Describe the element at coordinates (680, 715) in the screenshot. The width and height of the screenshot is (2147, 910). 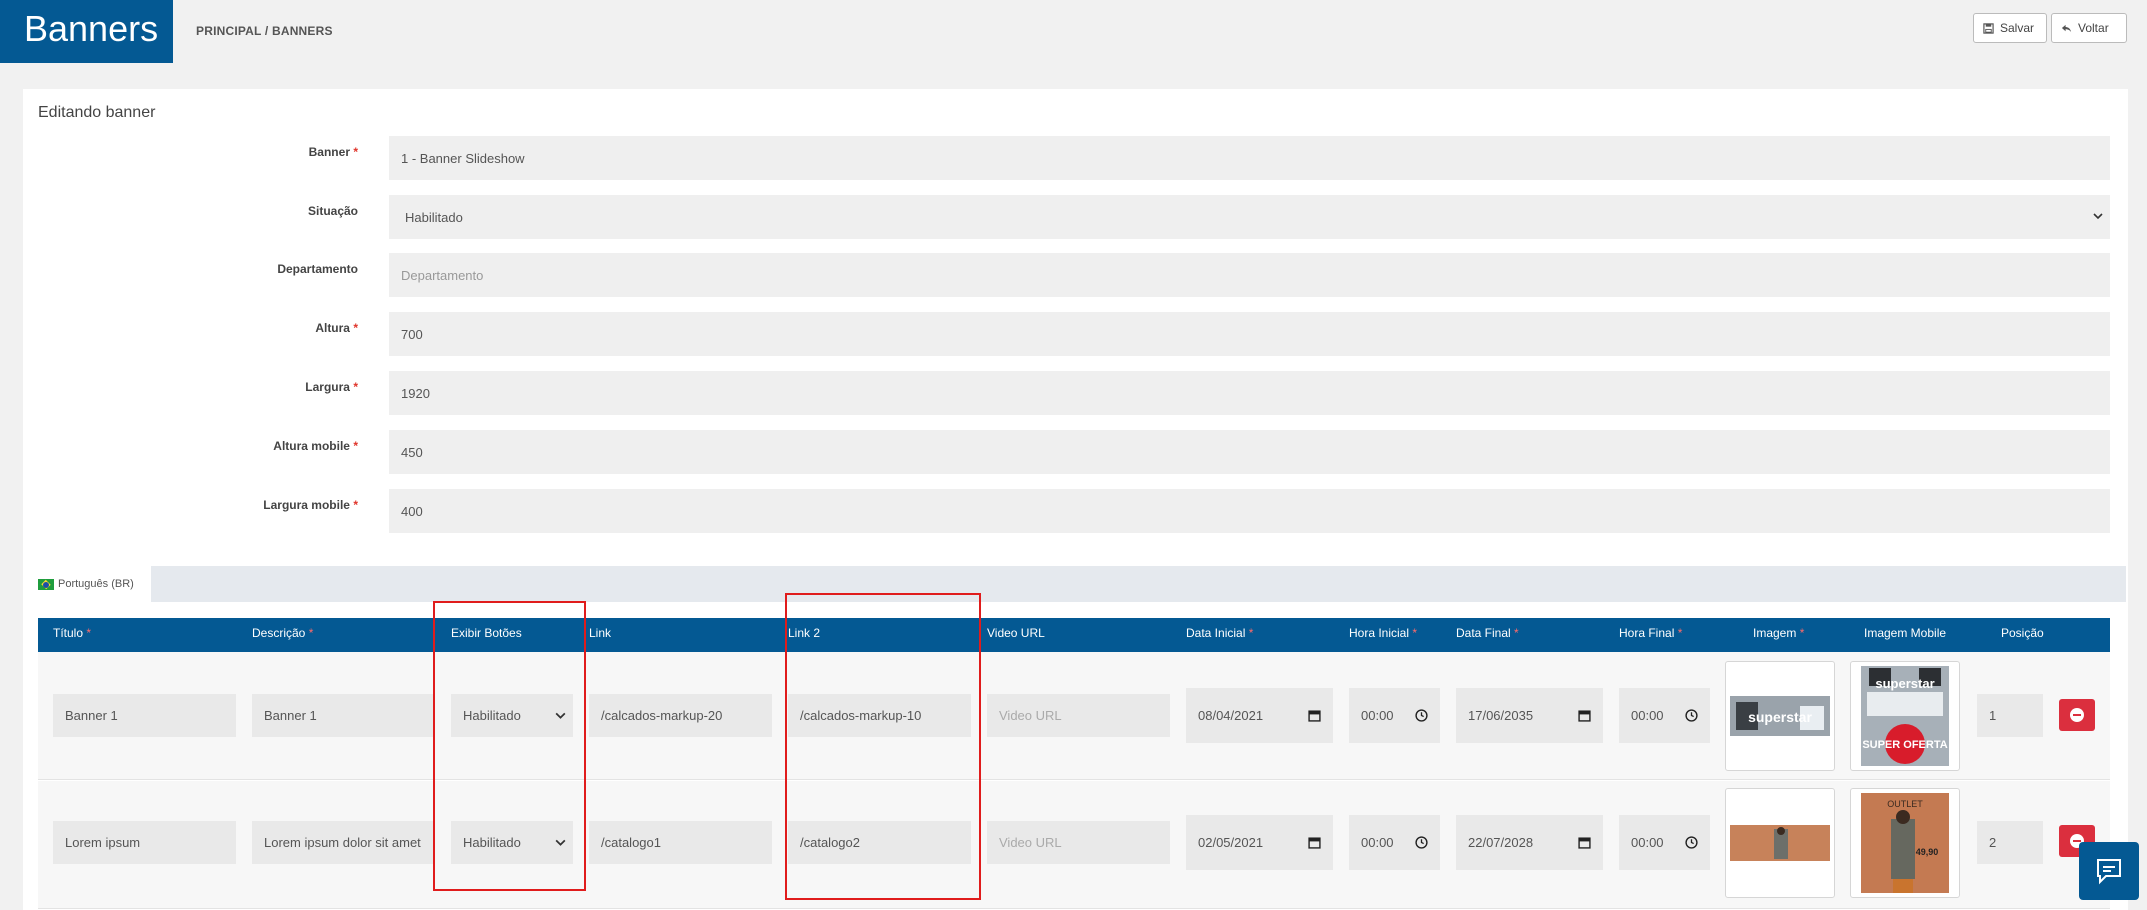
I see `row1-link-input: /calcados-markup-20` at that location.